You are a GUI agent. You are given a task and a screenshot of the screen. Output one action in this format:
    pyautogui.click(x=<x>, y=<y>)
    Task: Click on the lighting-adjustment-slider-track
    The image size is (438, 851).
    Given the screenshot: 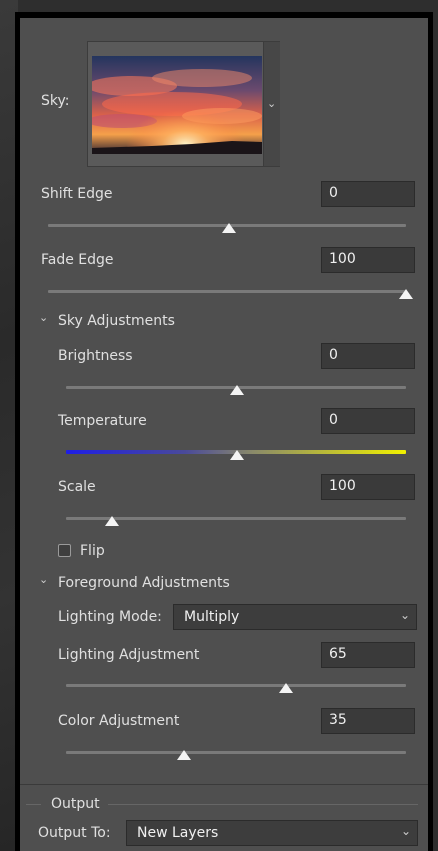 What is the action you would take?
    pyautogui.click(x=236, y=685)
    